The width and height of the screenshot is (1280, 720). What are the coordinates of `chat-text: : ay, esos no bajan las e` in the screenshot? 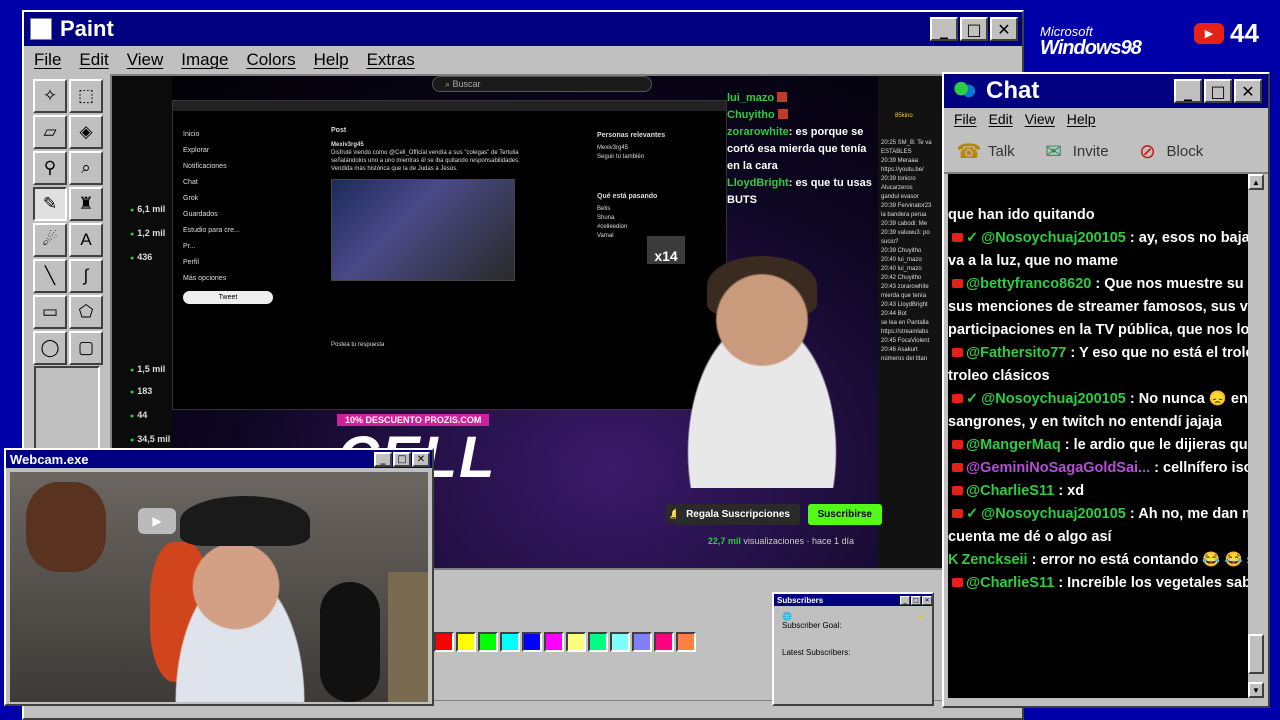 It's located at (1191, 238).